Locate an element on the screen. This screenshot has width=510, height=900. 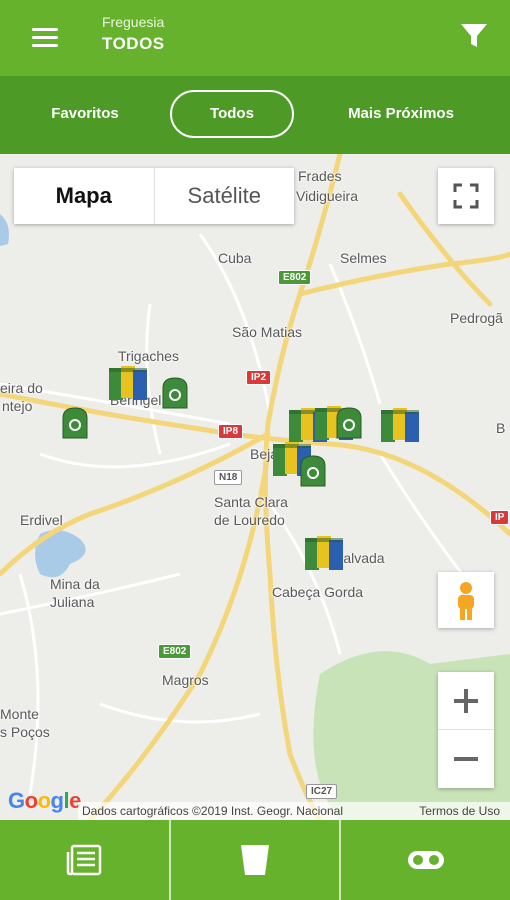
header-subtitle: Freguesia is located at coordinates (133, 22).